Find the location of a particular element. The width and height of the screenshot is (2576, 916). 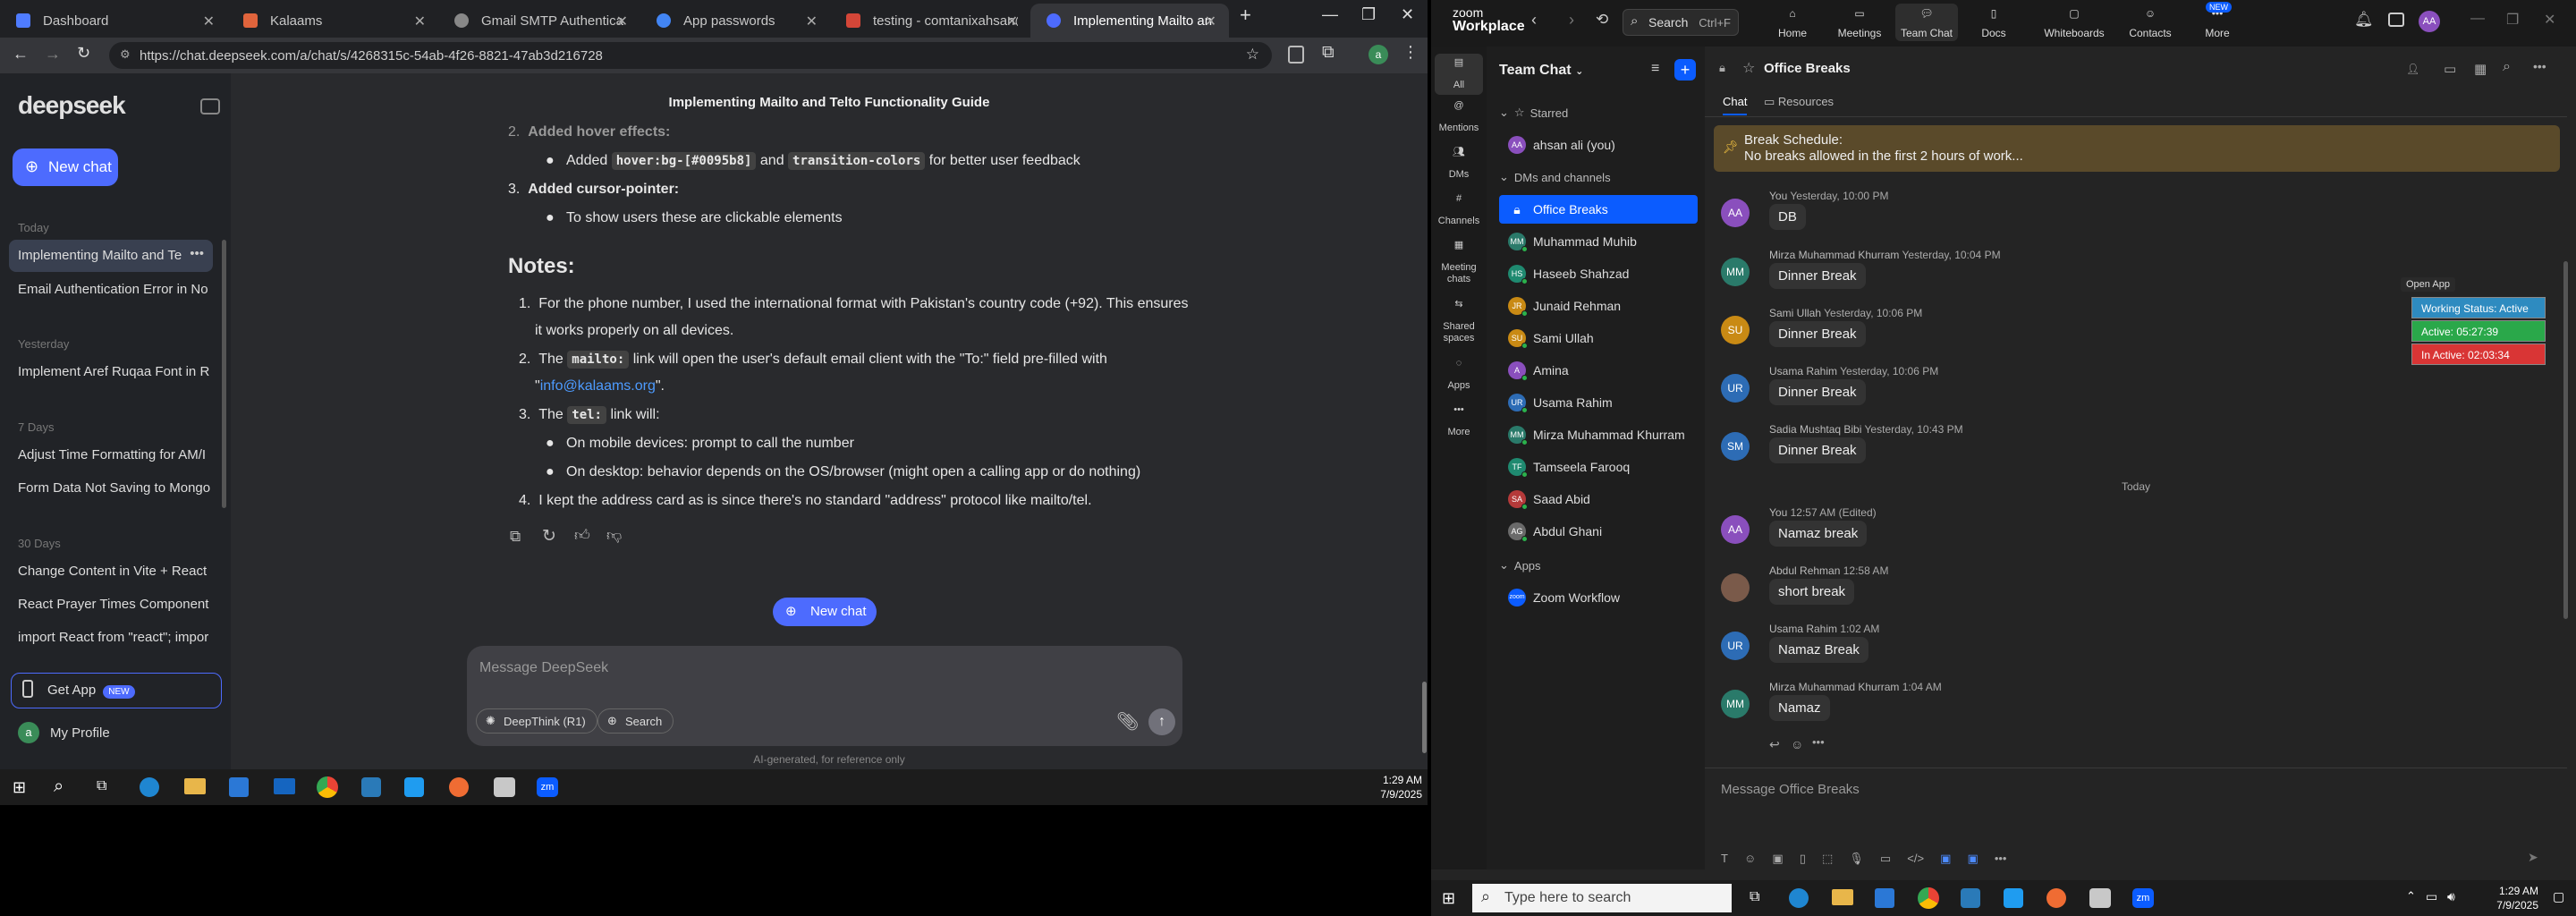

dm-item: SA Saad Abid is located at coordinates (1598, 499).